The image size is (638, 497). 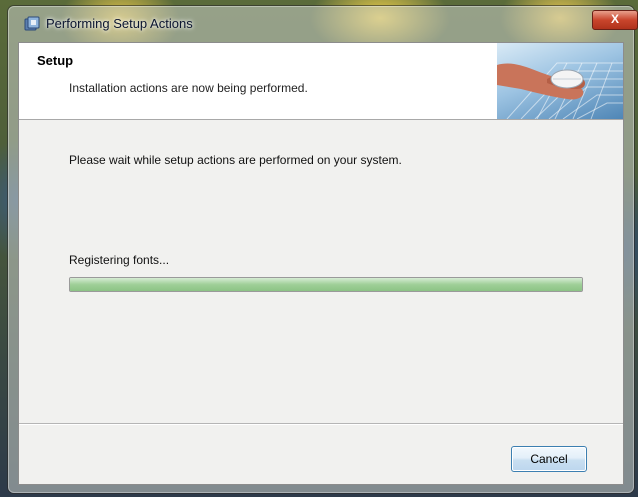 I want to click on hand-on-keyboard-graphic, so click(x=560, y=81).